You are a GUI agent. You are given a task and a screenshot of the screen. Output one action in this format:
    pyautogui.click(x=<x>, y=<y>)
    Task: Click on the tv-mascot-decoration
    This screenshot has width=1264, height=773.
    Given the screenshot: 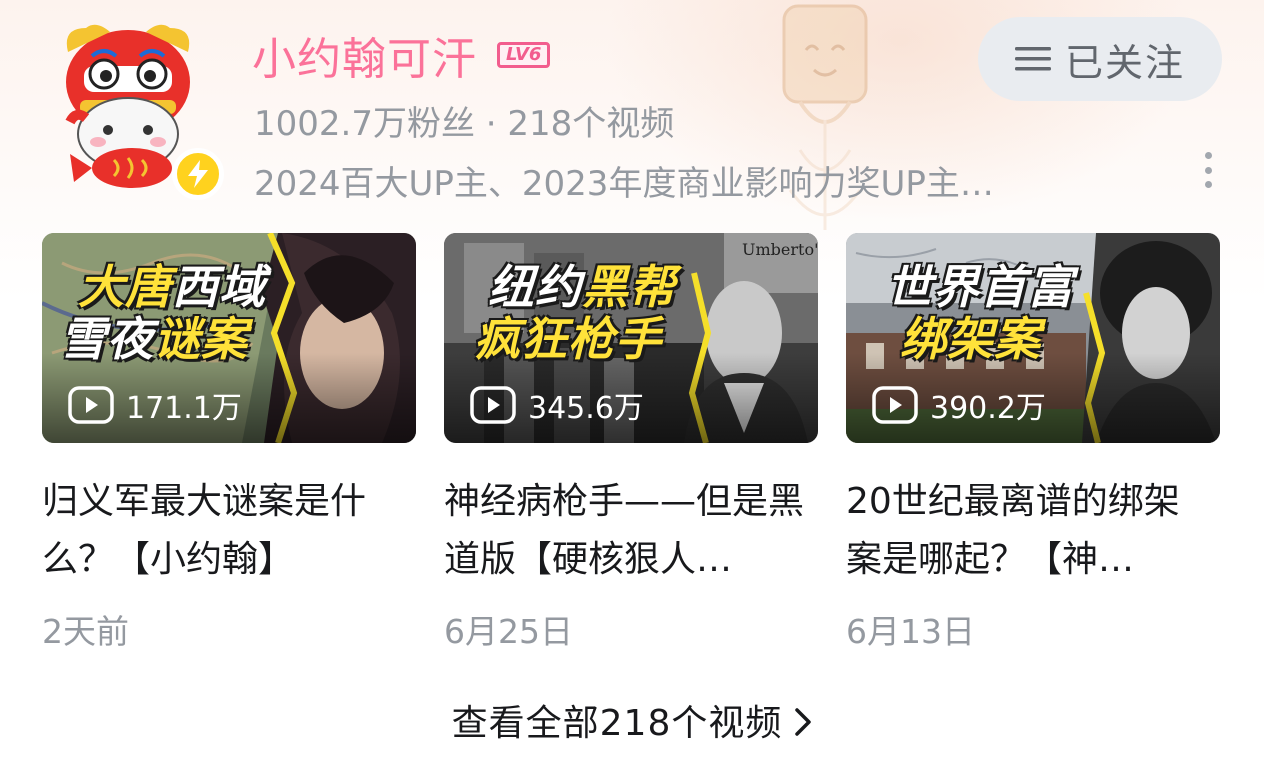 What is the action you would take?
    pyautogui.click(x=825, y=117)
    